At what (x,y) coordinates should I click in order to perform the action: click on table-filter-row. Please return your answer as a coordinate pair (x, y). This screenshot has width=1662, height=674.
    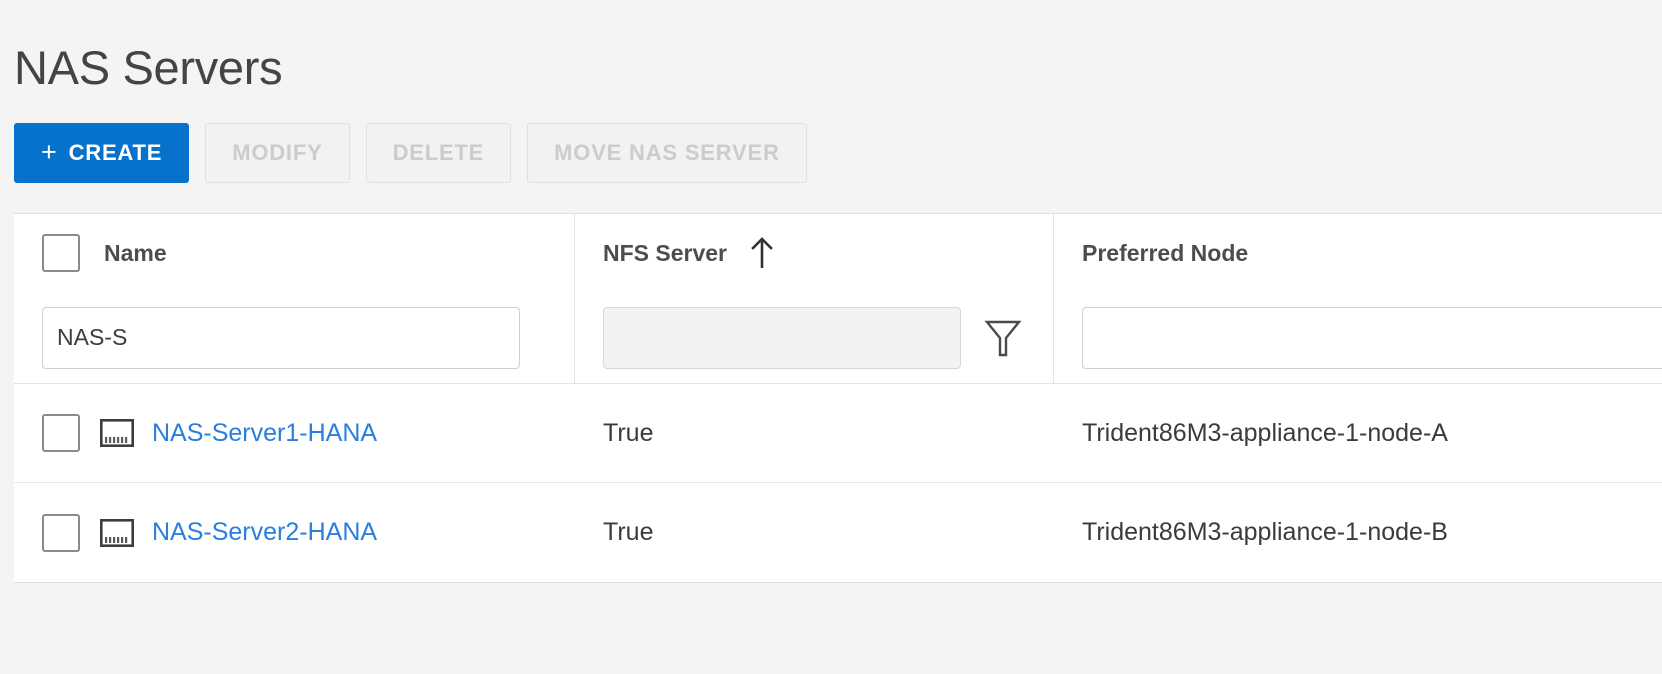
    Looking at the image, I should click on (838, 338).